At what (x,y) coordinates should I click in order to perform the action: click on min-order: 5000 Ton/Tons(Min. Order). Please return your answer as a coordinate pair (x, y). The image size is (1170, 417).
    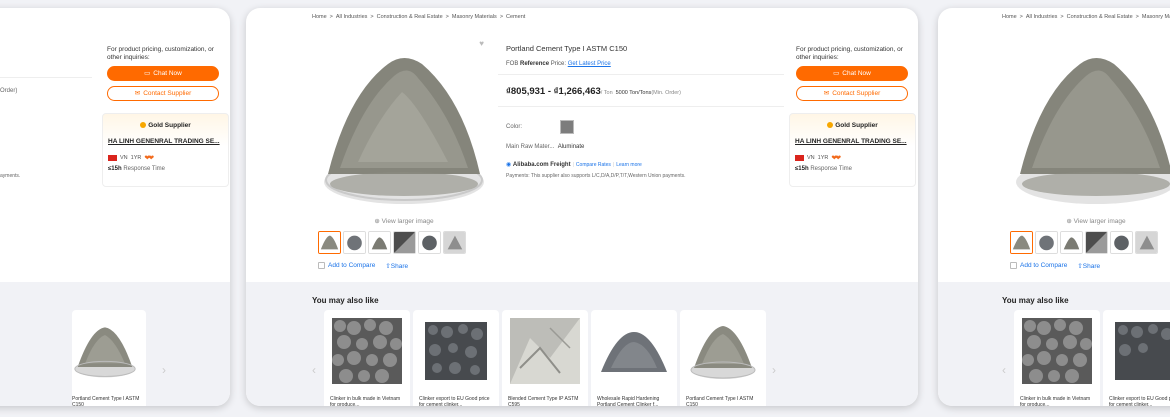
    Looking at the image, I should click on (648, 93).